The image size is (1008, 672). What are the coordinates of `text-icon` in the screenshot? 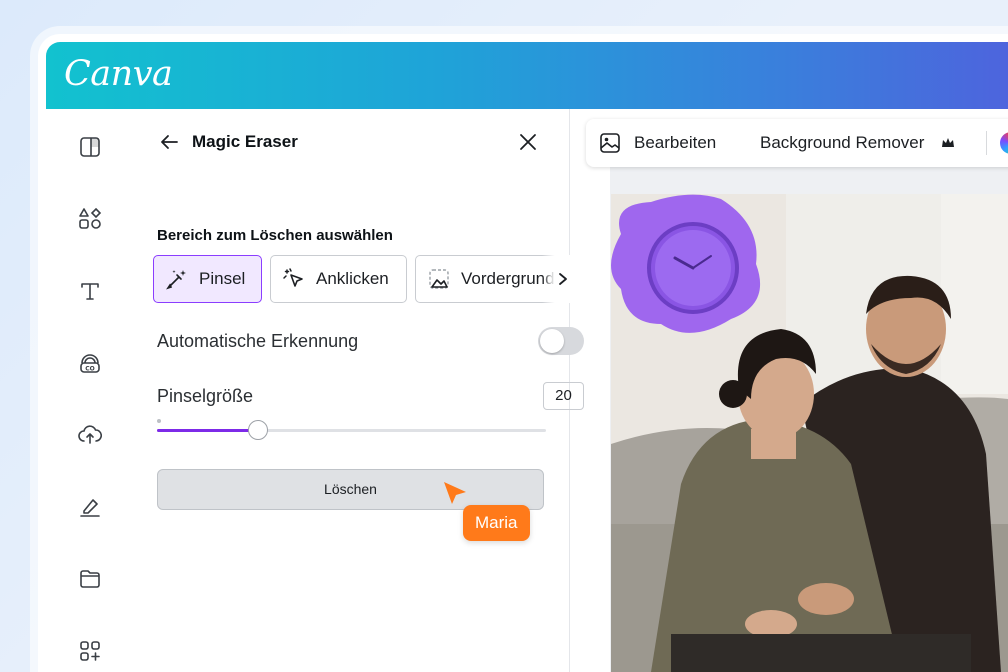 It's located at (90, 291).